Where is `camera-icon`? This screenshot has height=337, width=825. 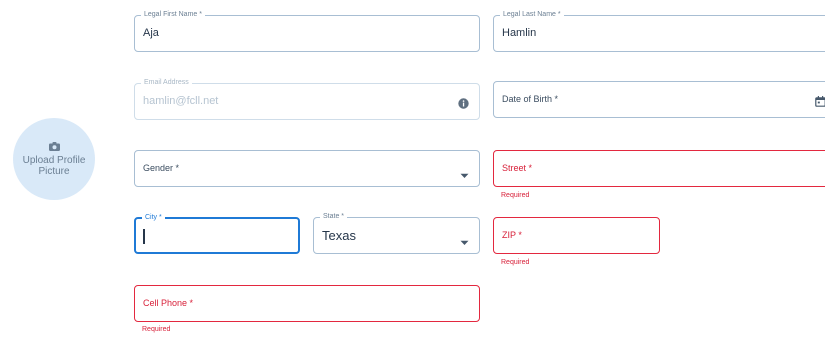 camera-icon is located at coordinates (54, 146).